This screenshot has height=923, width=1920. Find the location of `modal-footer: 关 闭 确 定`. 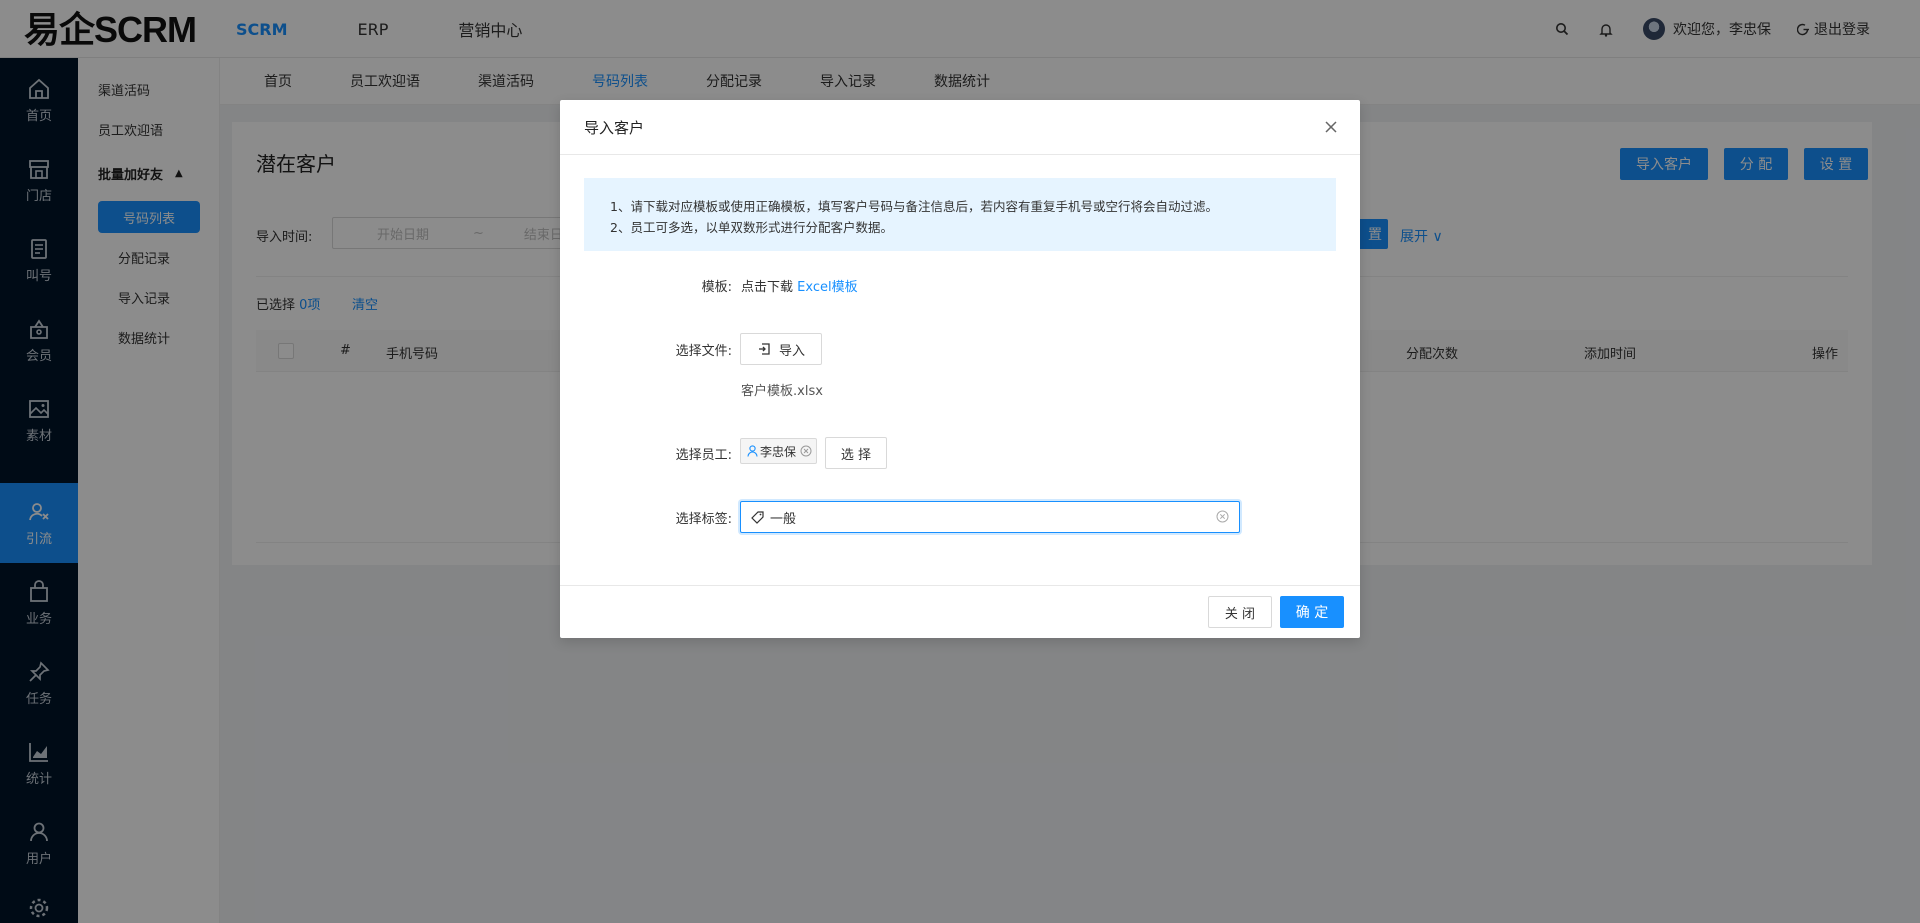

modal-footer: 关 闭 确 定 is located at coordinates (960, 611).